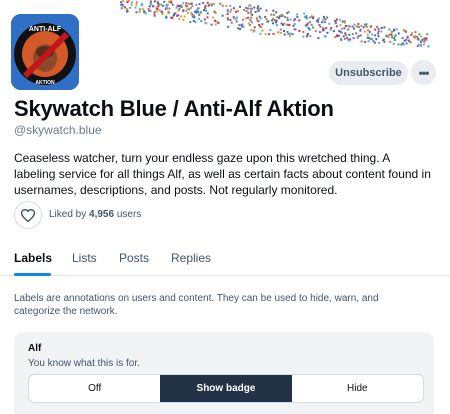  What do you see at coordinates (423, 72) in the screenshot?
I see `more-options-button: •••` at bounding box center [423, 72].